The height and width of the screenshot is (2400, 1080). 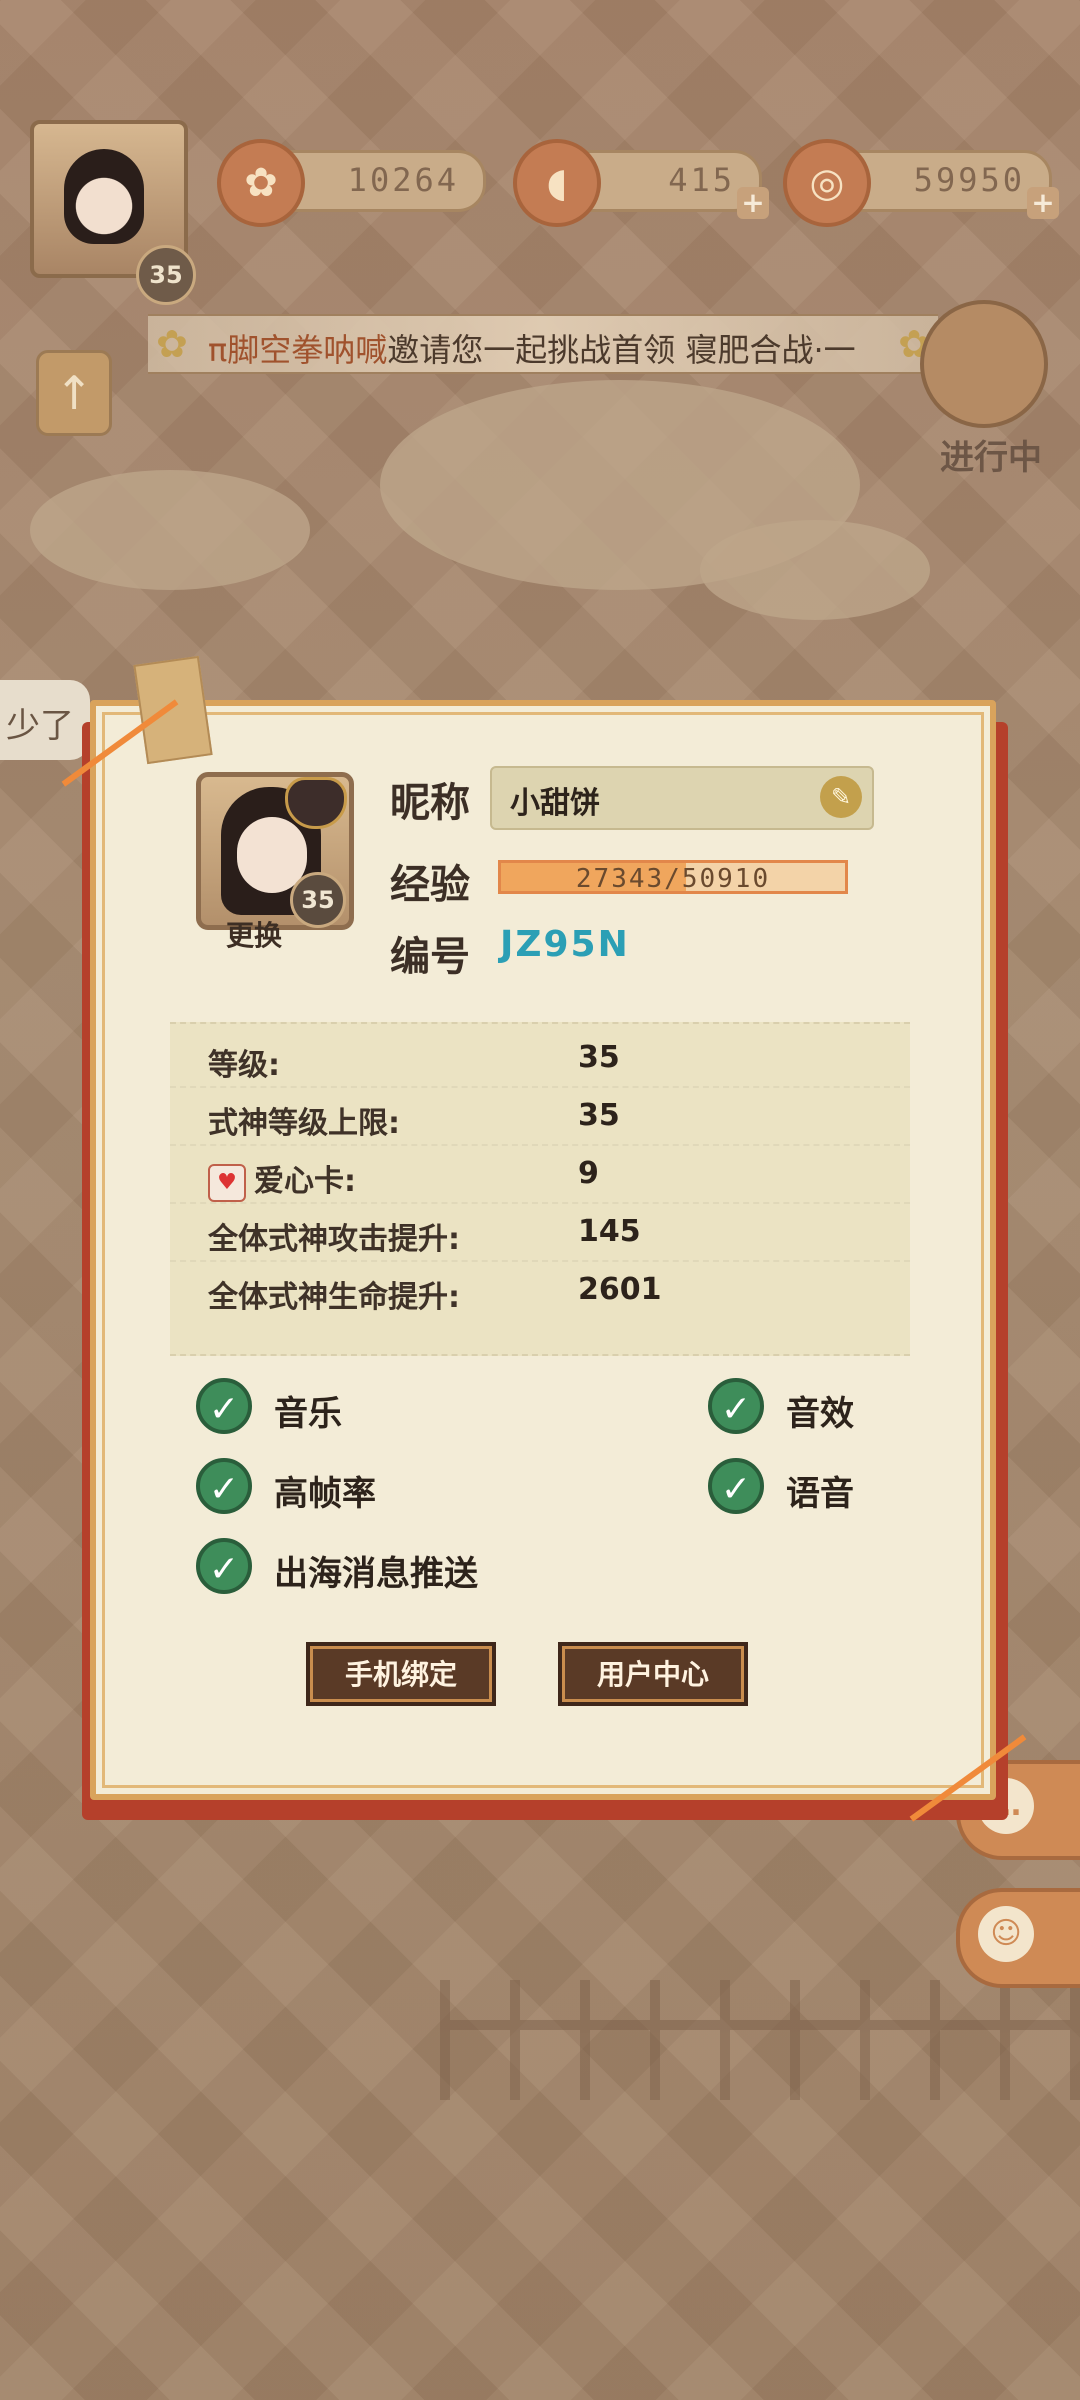 I want to click on resource-magatama: ◖ 415 +, so click(x=641, y=183).